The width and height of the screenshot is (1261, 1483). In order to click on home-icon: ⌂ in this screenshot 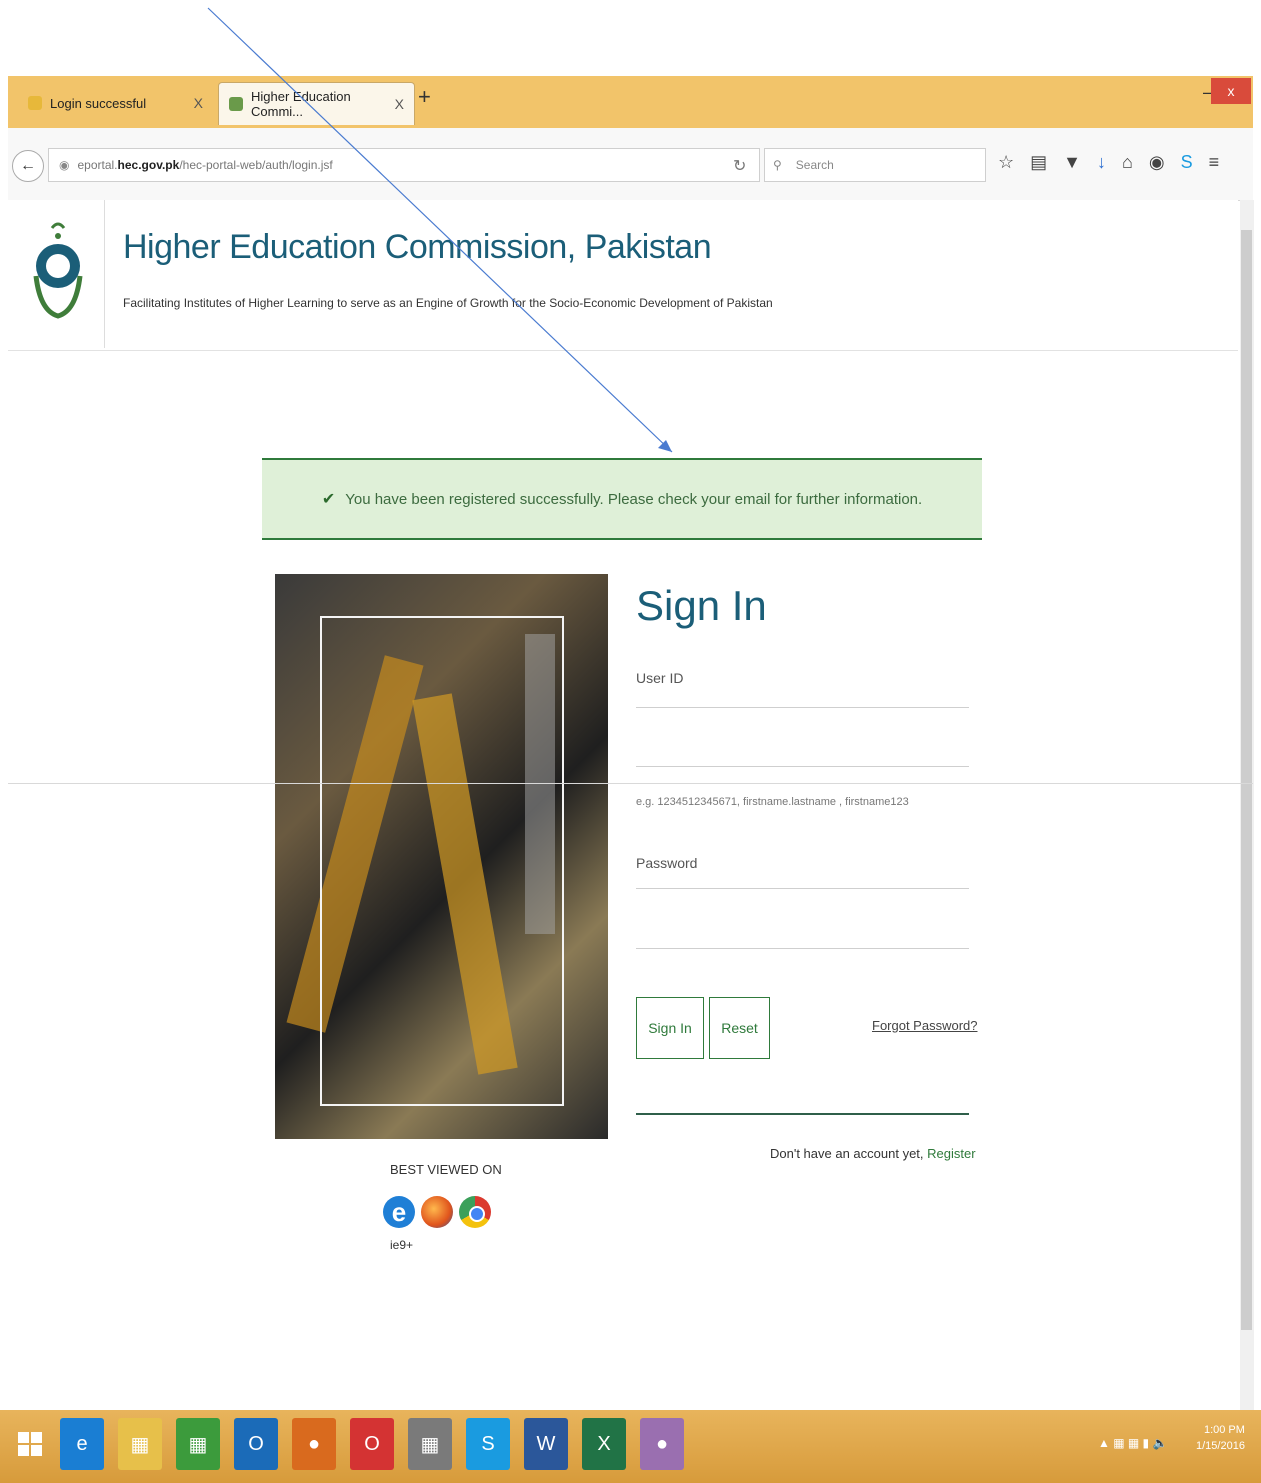, I will do `click(1127, 162)`.